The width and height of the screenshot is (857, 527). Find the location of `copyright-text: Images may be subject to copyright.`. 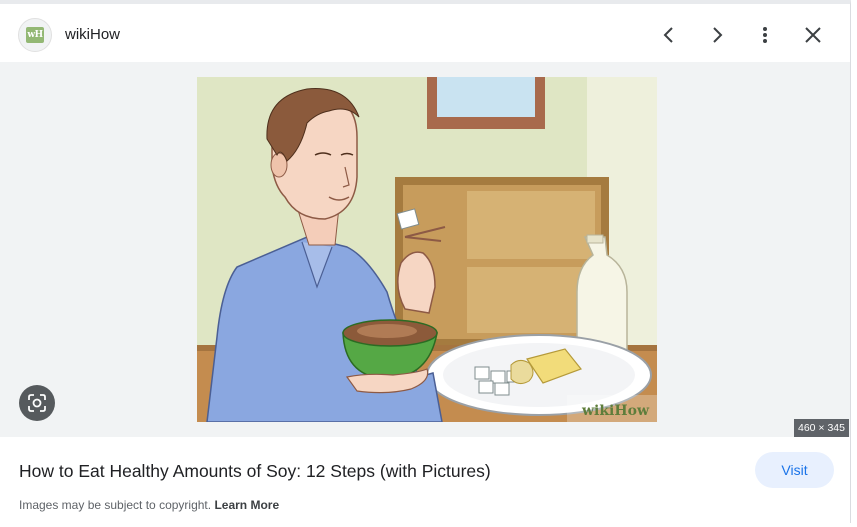

copyright-text: Images may be subject to copyright. is located at coordinates (115, 505).